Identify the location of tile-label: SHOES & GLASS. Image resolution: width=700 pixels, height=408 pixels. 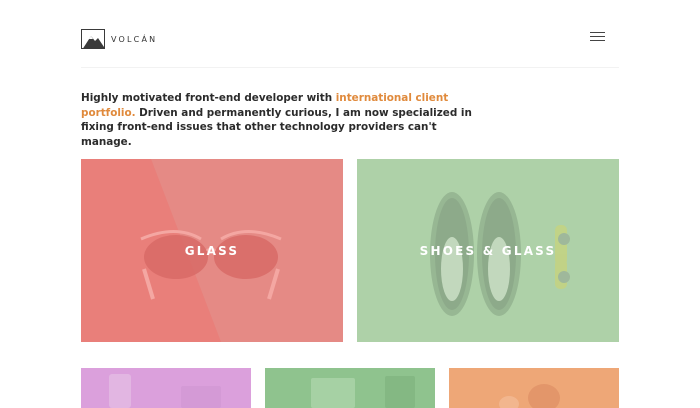
(488, 250).